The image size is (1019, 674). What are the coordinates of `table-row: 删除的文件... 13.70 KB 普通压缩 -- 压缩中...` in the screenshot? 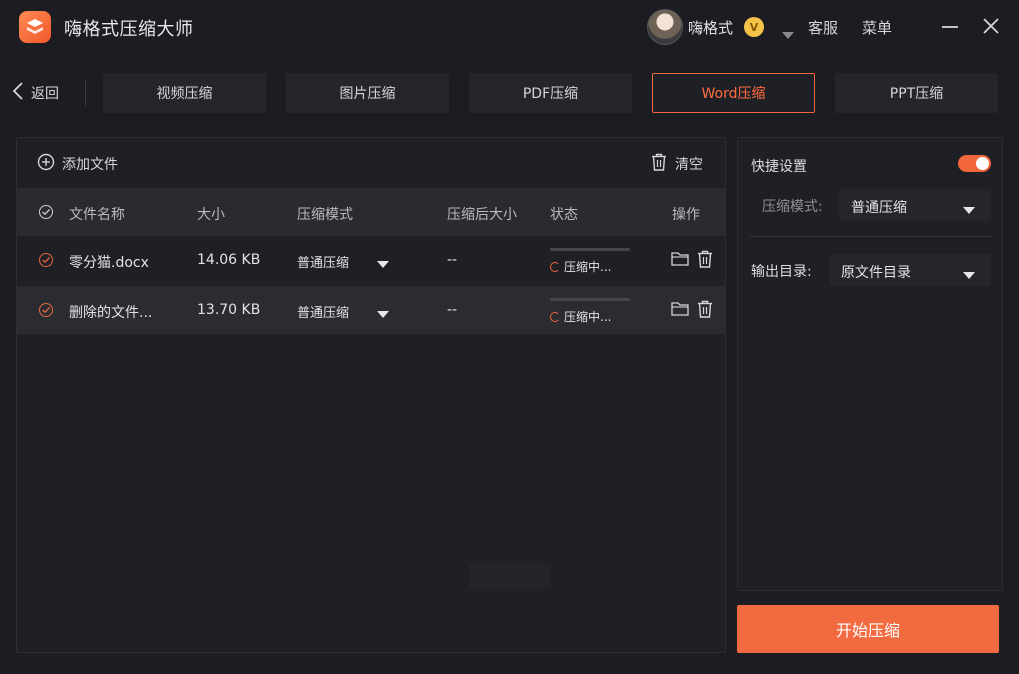 It's located at (371, 310).